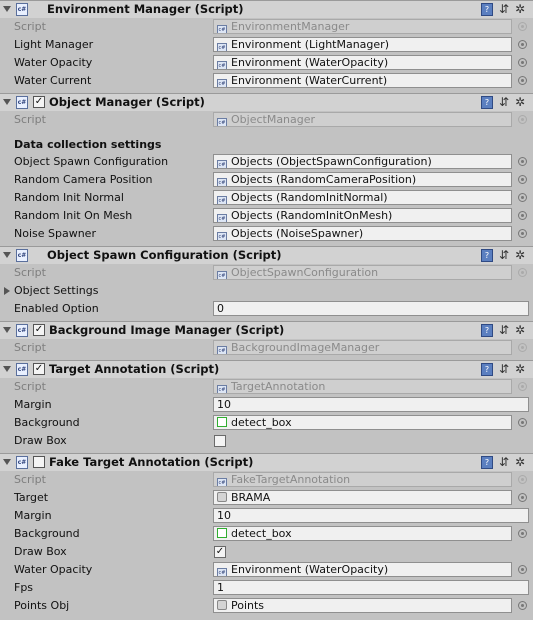 Image resolution: width=533 pixels, height=620 pixels. What do you see at coordinates (261, 533) in the screenshot?
I see `field-value: detect_box` at bounding box center [261, 533].